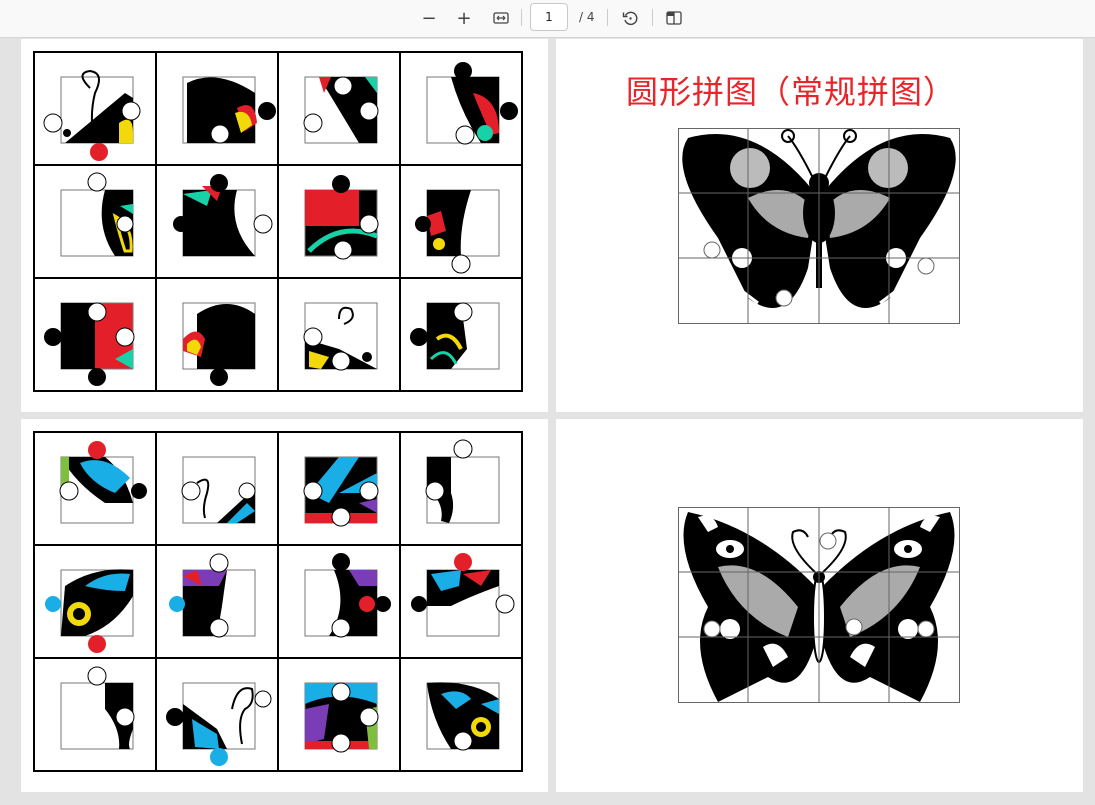 The image size is (1095, 805). I want to click on rotate-icon, so click(630, 18).